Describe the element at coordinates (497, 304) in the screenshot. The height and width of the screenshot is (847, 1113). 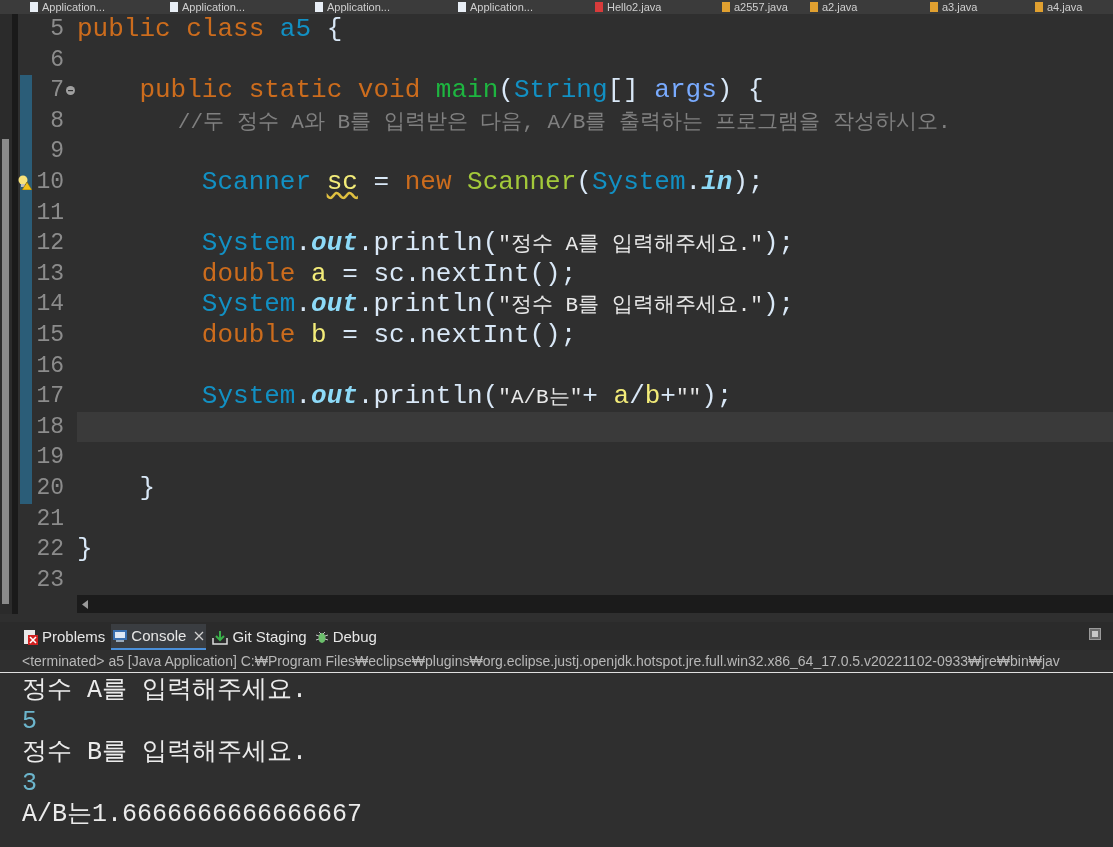
I see `code-line: System.out.println("정수 B를 입력해주세요.");` at that location.